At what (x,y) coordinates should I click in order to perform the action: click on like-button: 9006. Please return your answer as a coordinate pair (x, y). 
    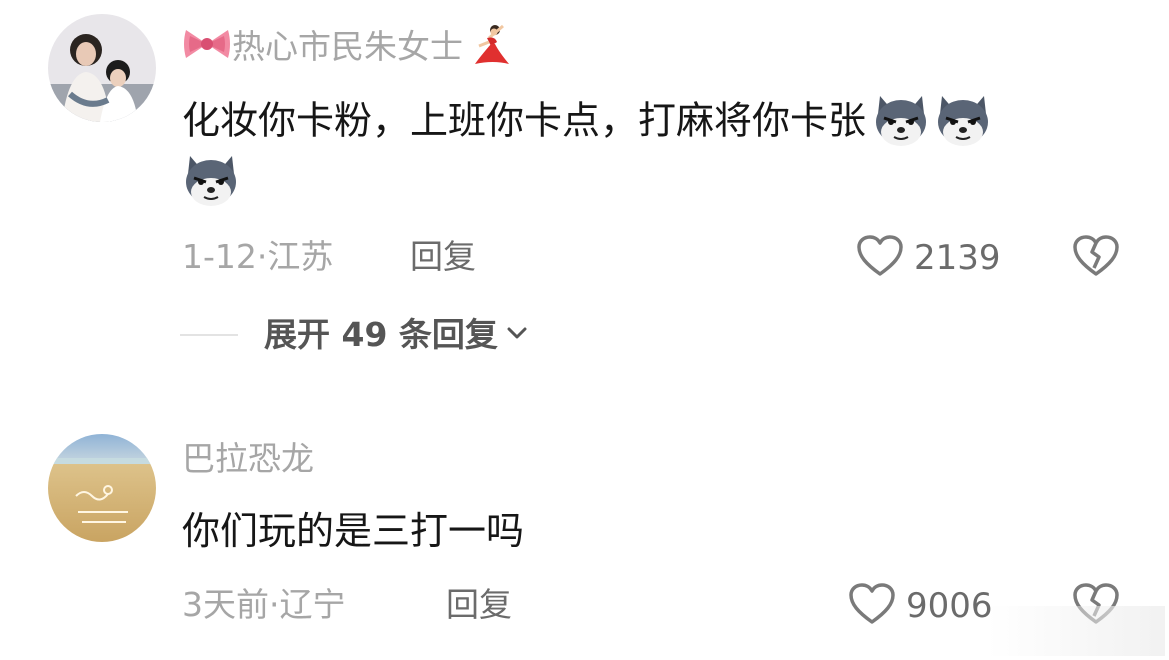
    Looking at the image, I should click on (920, 606).